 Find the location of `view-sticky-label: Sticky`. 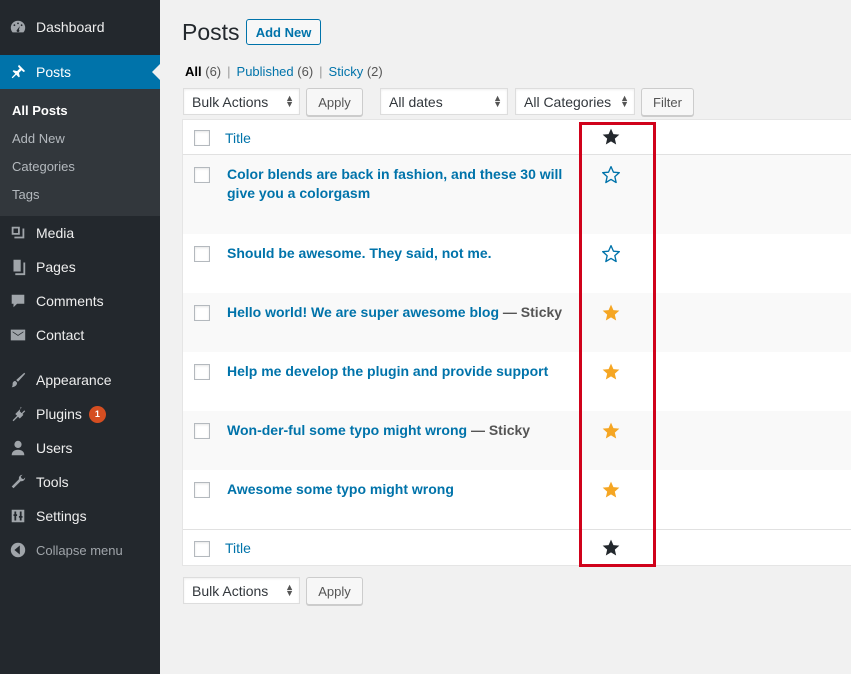

view-sticky-label: Sticky is located at coordinates (346, 71).